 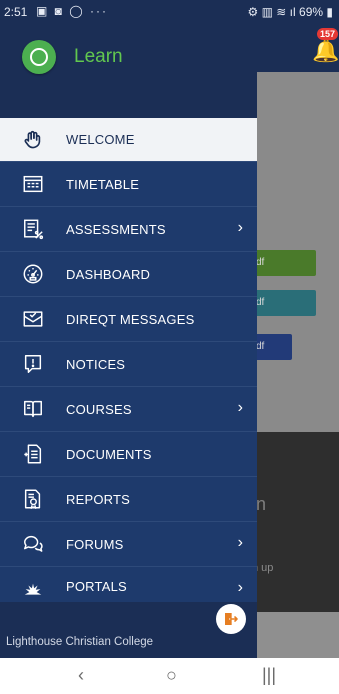 I want to click on logout-icon, so click(x=231, y=619).